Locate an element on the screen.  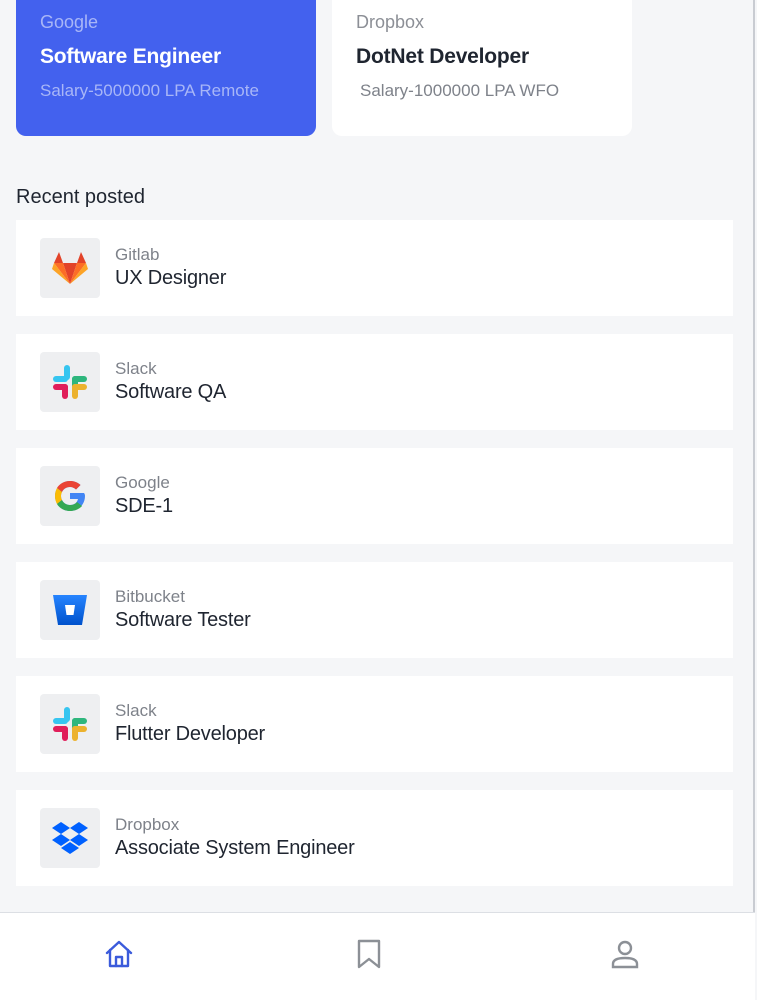
job-title: Associate System Engineer is located at coordinates (235, 848).